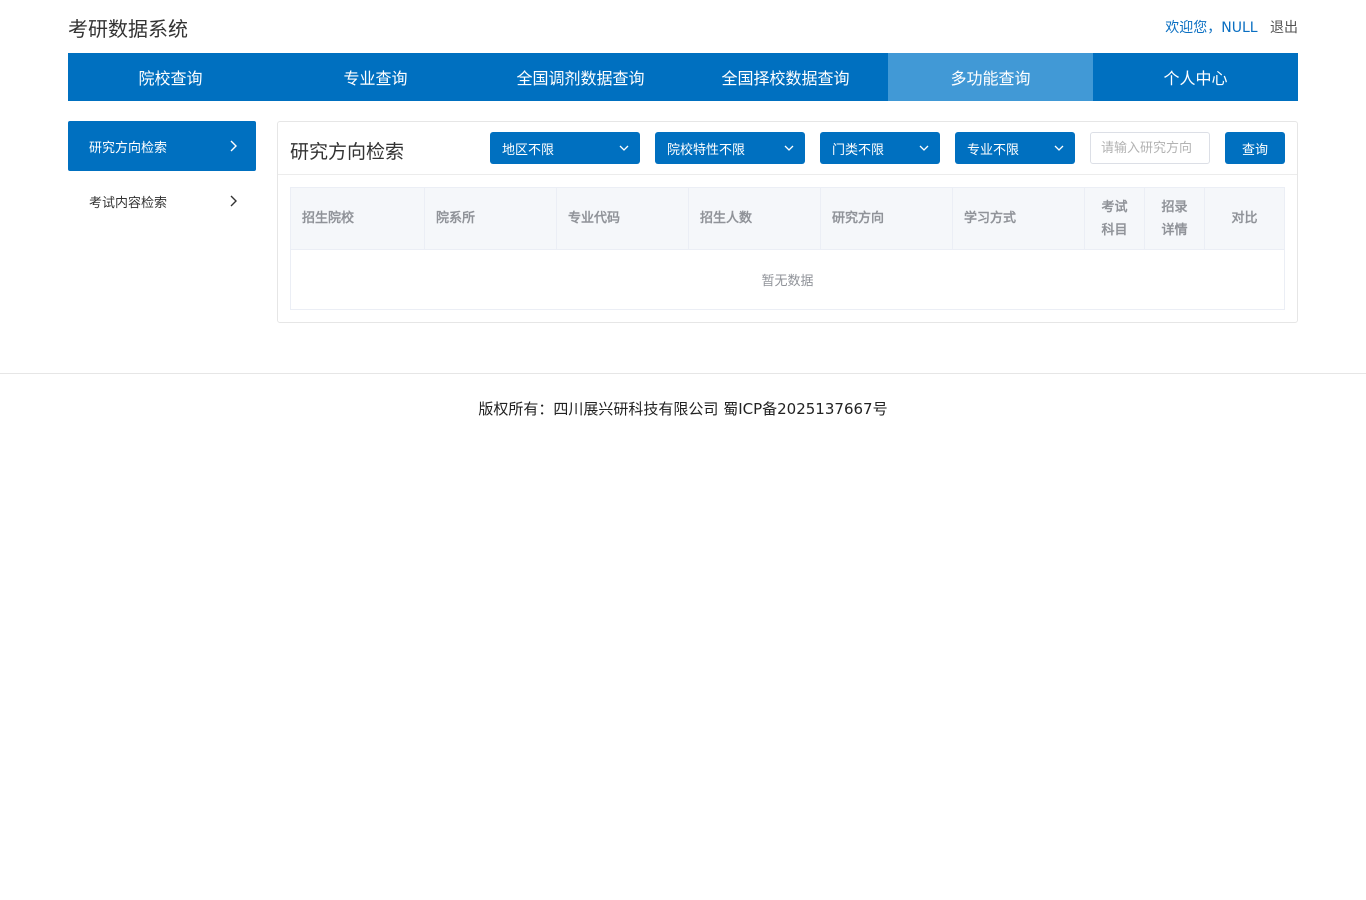  I want to click on nav-item-school-query: 院校查询, so click(170, 77).